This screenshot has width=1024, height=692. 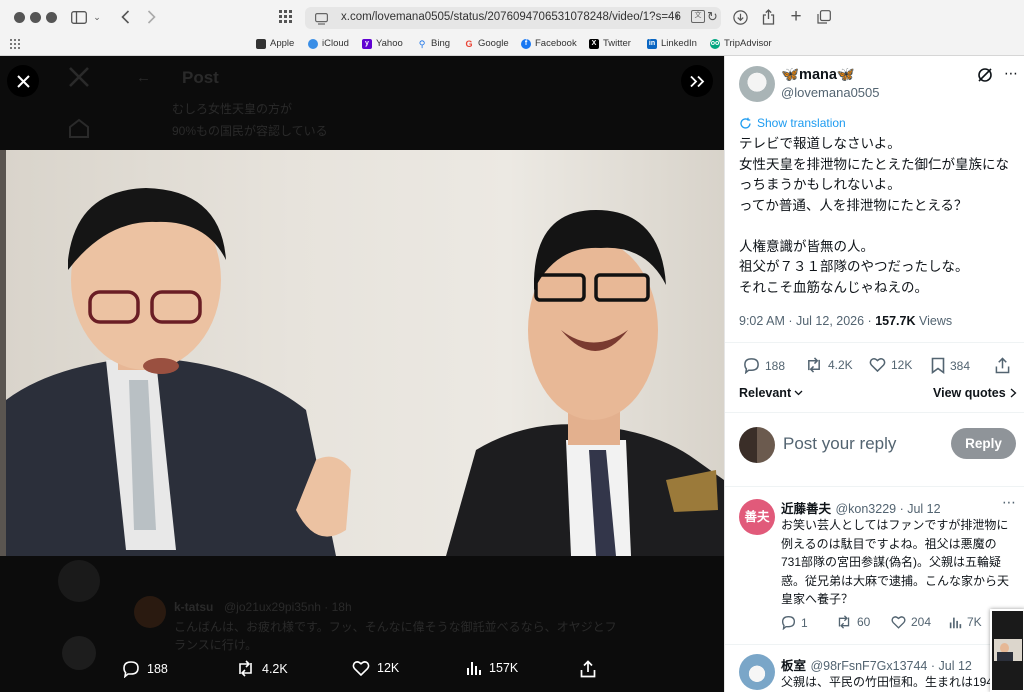 What do you see at coordinates (902, 364) in the screenshot?
I see `post-like-count: 12K` at bounding box center [902, 364].